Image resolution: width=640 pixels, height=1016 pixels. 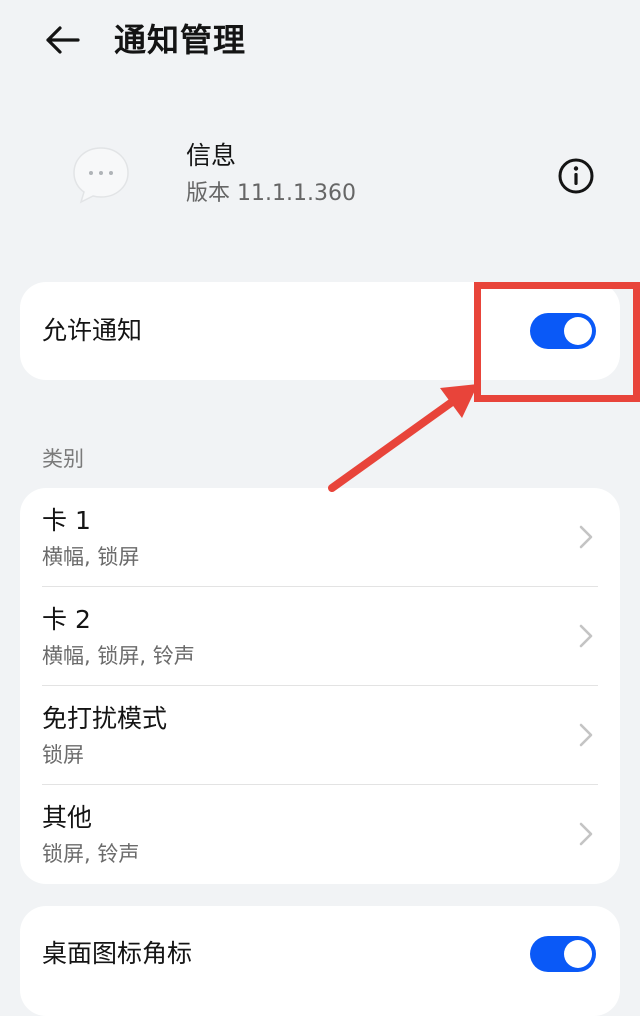 What do you see at coordinates (320, 331) in the screenshot?
I see `allow-notifications-card: 允许通知` at bounding box center [320, 331].